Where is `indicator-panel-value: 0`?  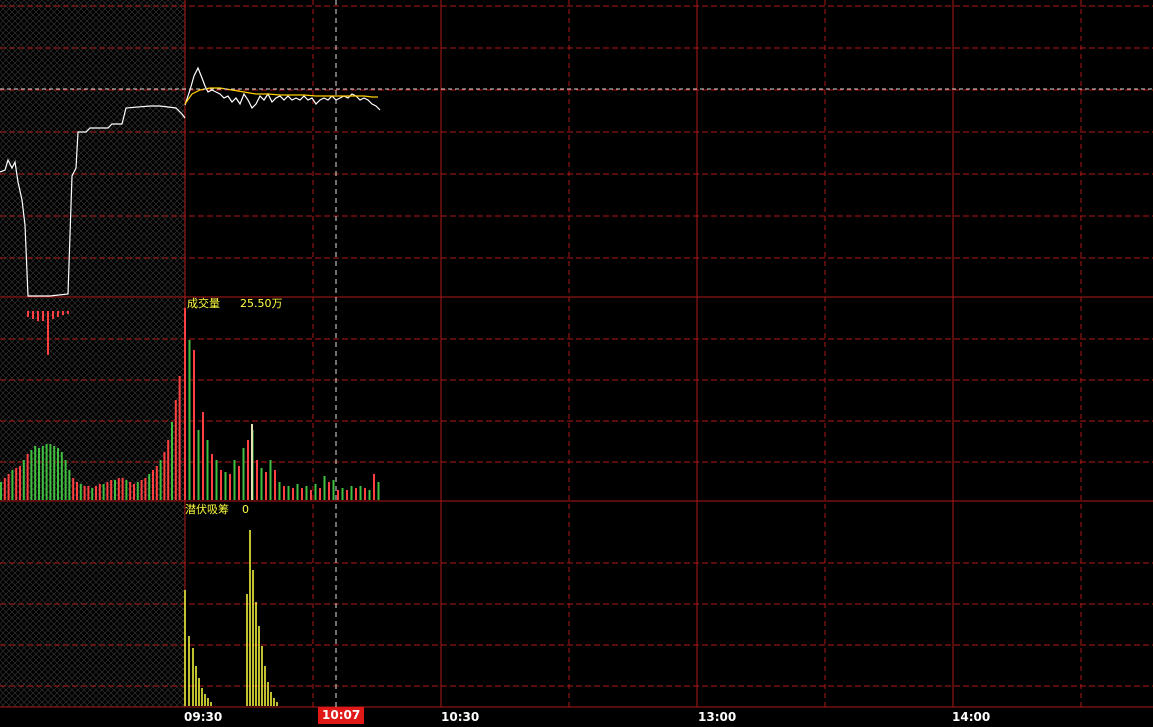 indicator-panel-value: 0 is located at coordinates (245, 509).